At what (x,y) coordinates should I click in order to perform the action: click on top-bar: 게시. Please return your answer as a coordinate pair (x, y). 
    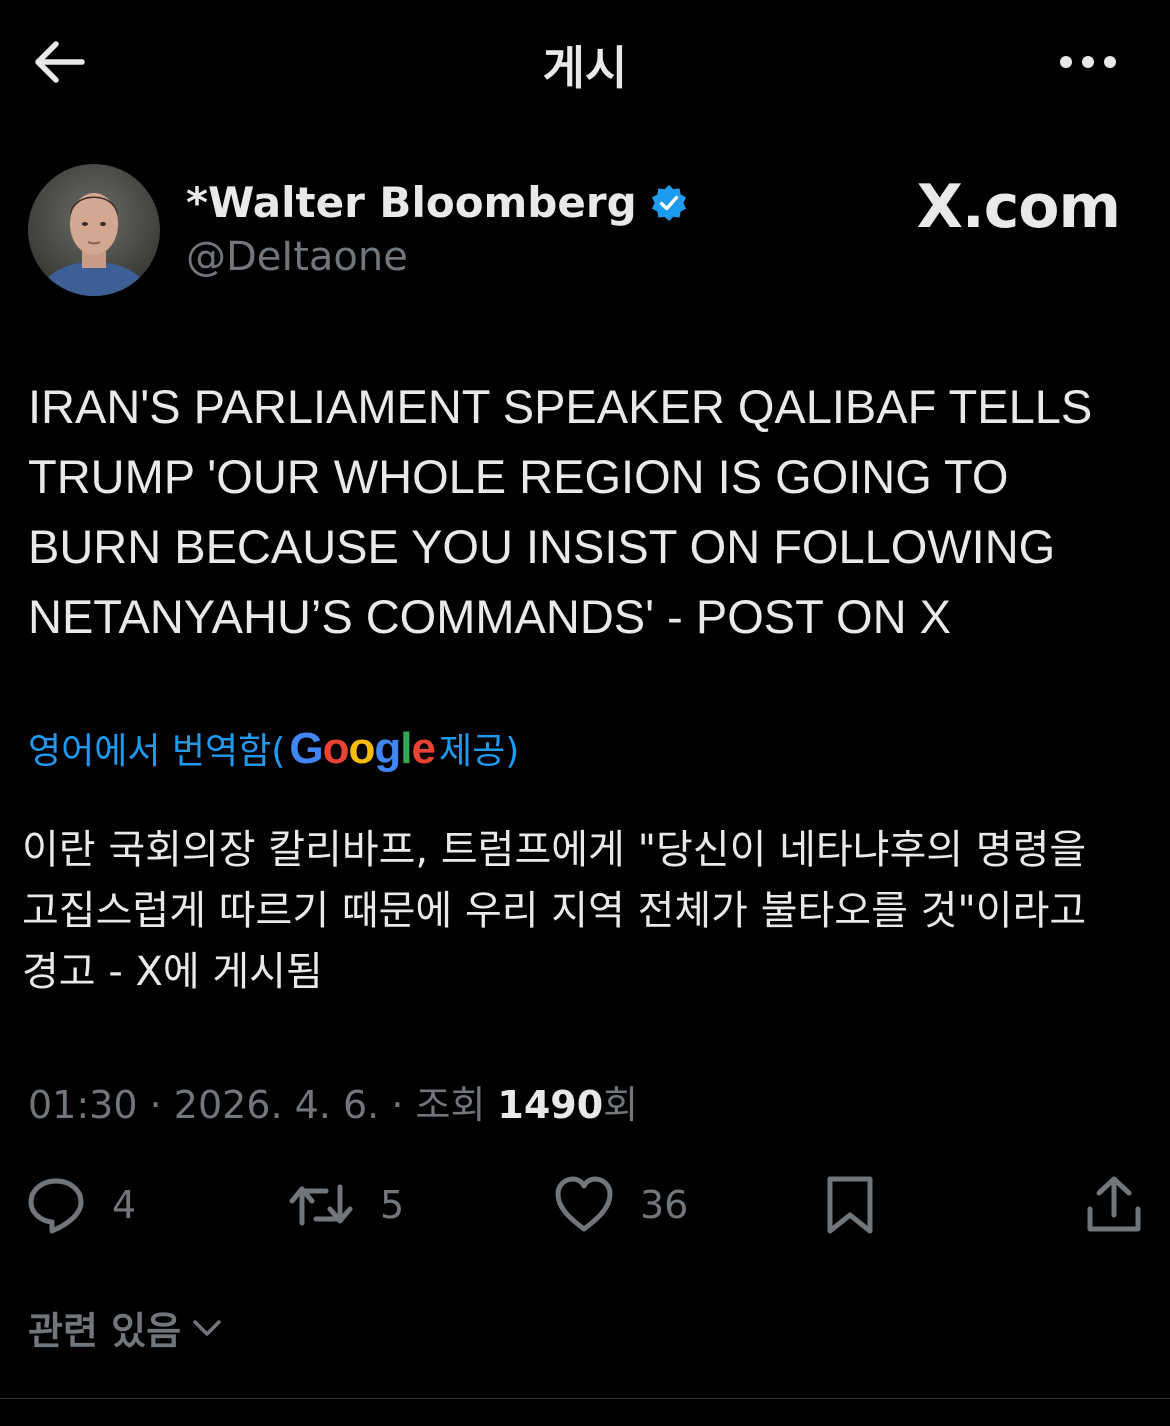
    Looking at the image, I should click on (585, 62).